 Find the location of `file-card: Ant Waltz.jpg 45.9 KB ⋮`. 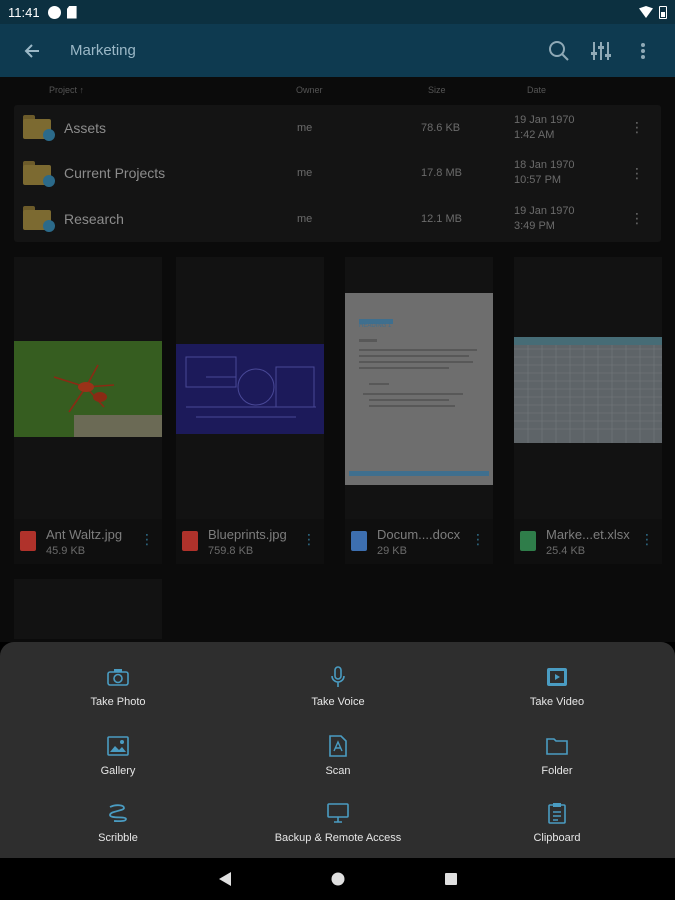

file-card: Ant Waltz.jpg 45.9 KB ⋮ is located at coordinates (88, 410).